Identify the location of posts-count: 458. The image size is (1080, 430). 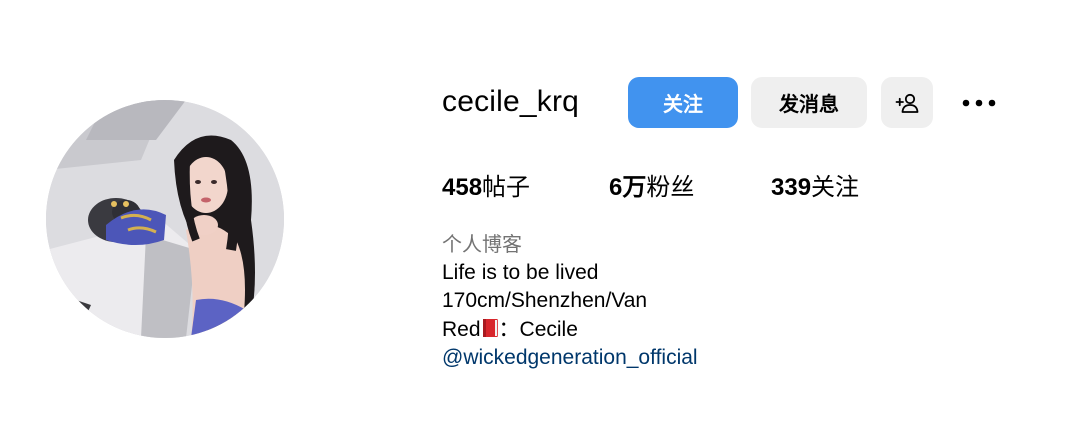
(462, 187).